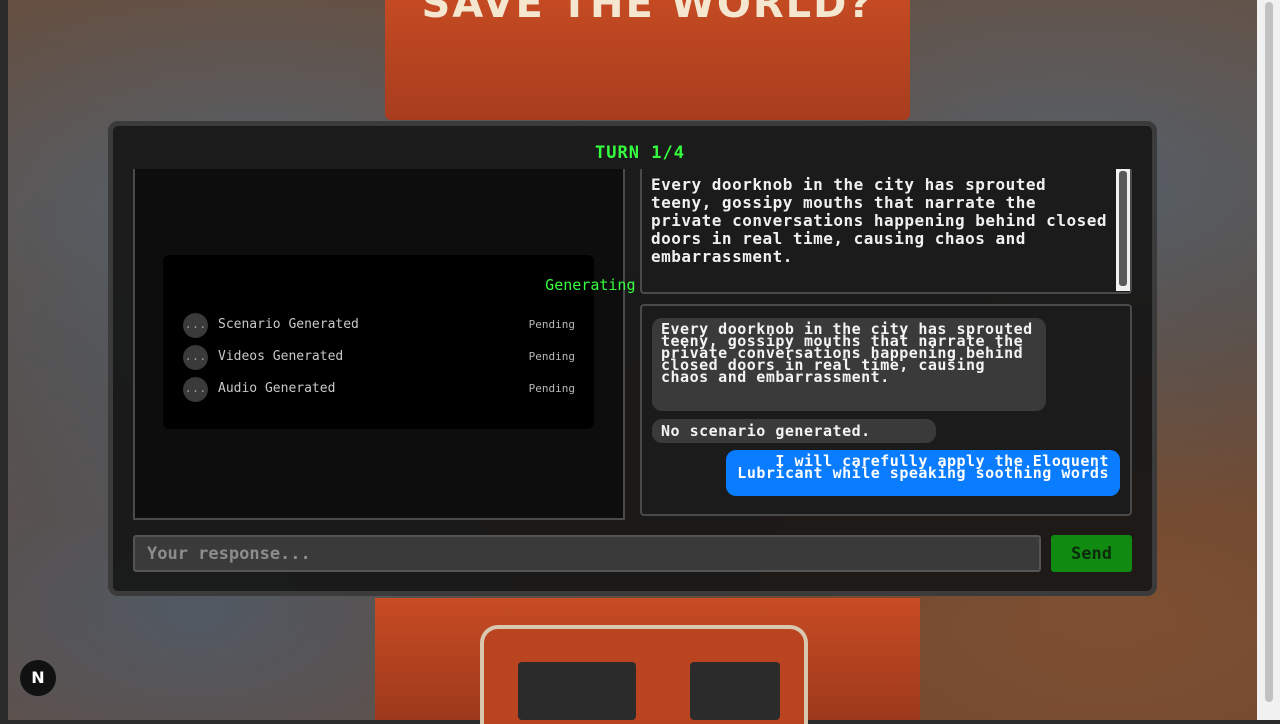 Image resolution: width=1280 pixels, height=724 pixels. I want to click on generation-item: ... Videos Generated Pending, so click(379, 358).